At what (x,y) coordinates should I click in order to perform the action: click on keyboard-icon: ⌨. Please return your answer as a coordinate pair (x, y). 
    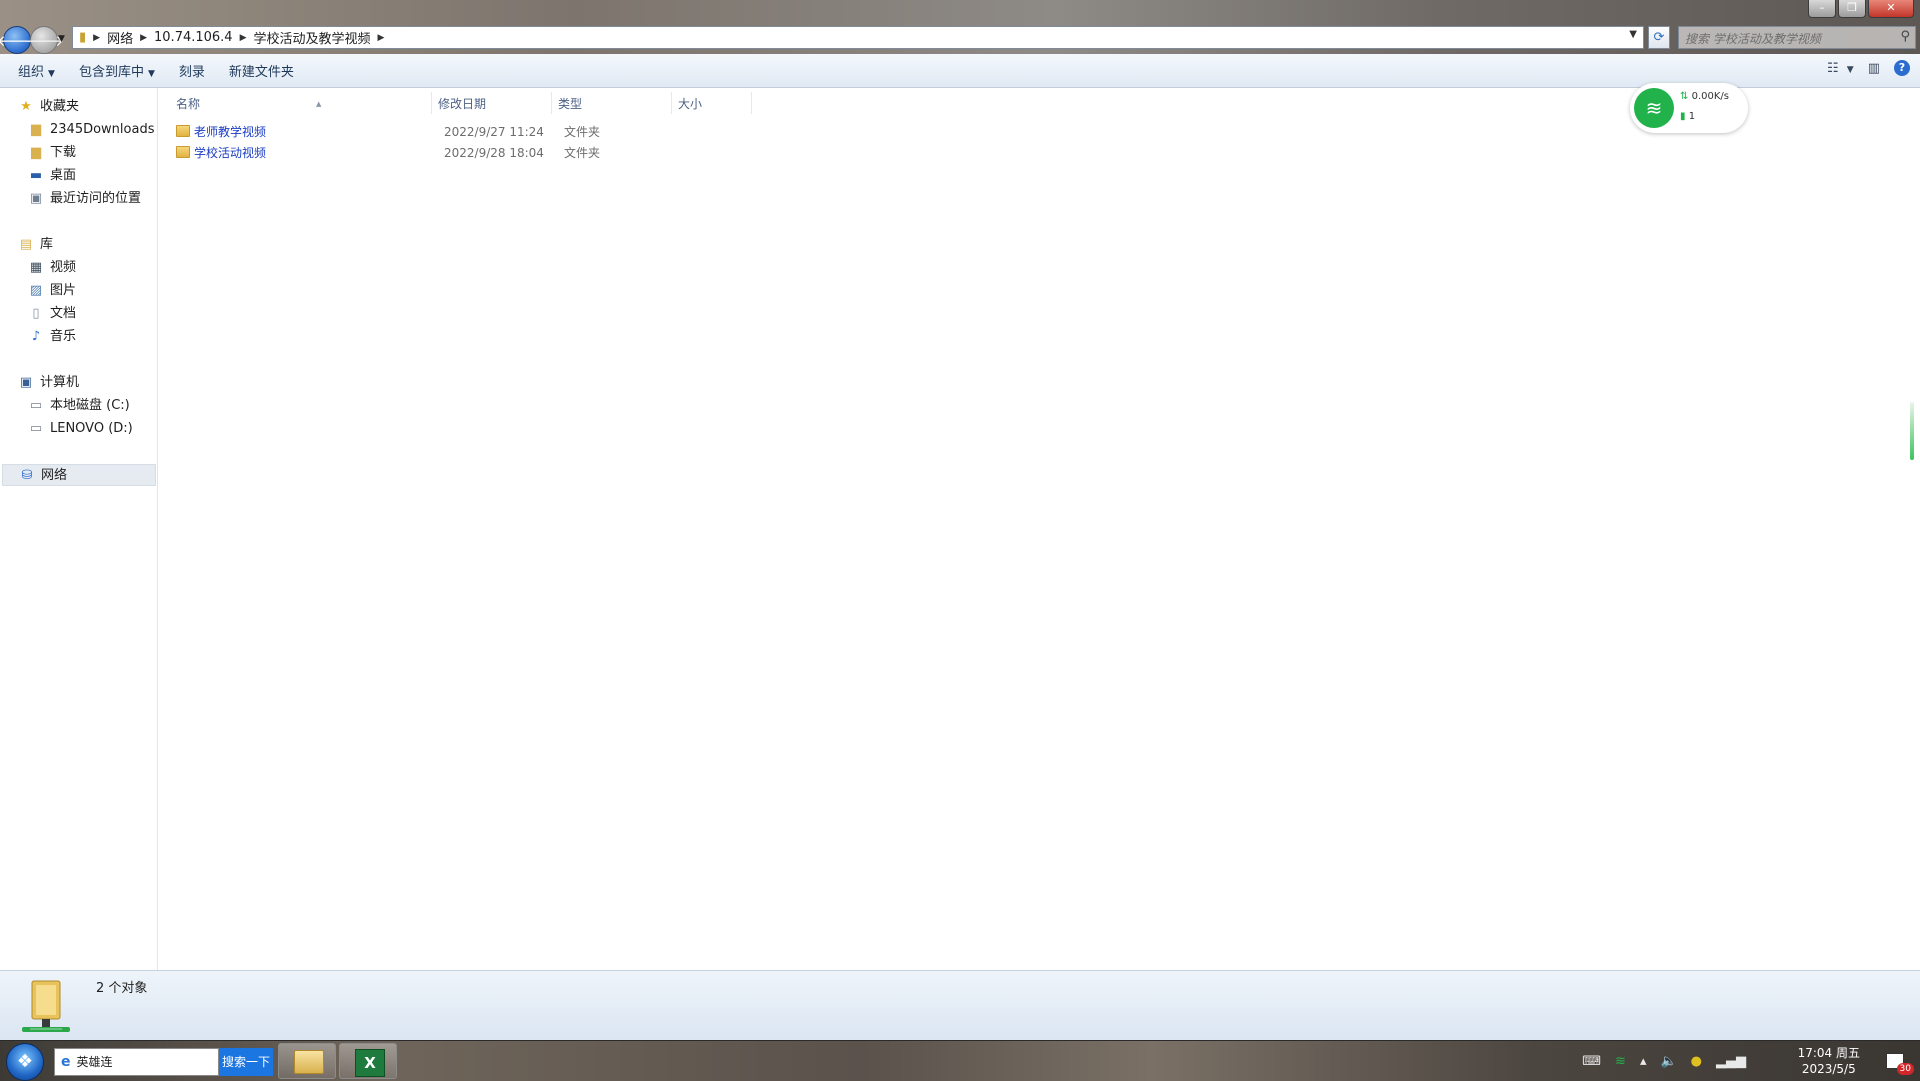
    Looking at the image, I should click on (1591, 1061).